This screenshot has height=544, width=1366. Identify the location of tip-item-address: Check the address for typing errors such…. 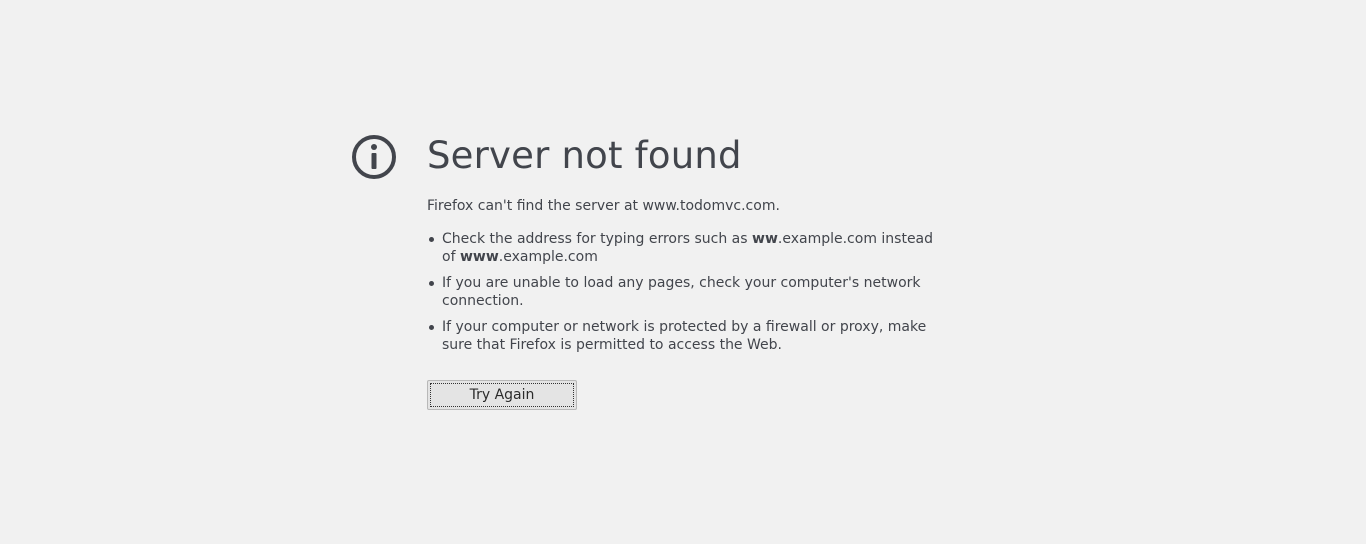
(682, 248).